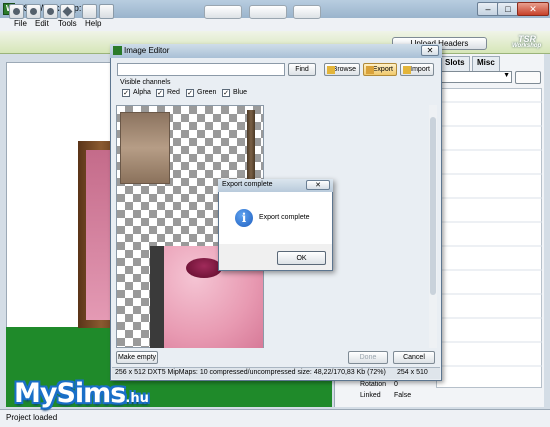  What do you see at coordinates (106, 11) in the screenshot?
I see `paint-icon` at bounding box center [106, 11].